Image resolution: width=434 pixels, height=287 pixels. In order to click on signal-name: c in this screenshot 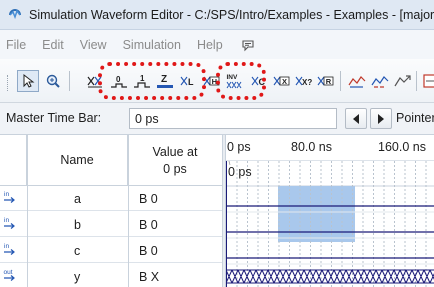, I will do `click(77, 251)`.